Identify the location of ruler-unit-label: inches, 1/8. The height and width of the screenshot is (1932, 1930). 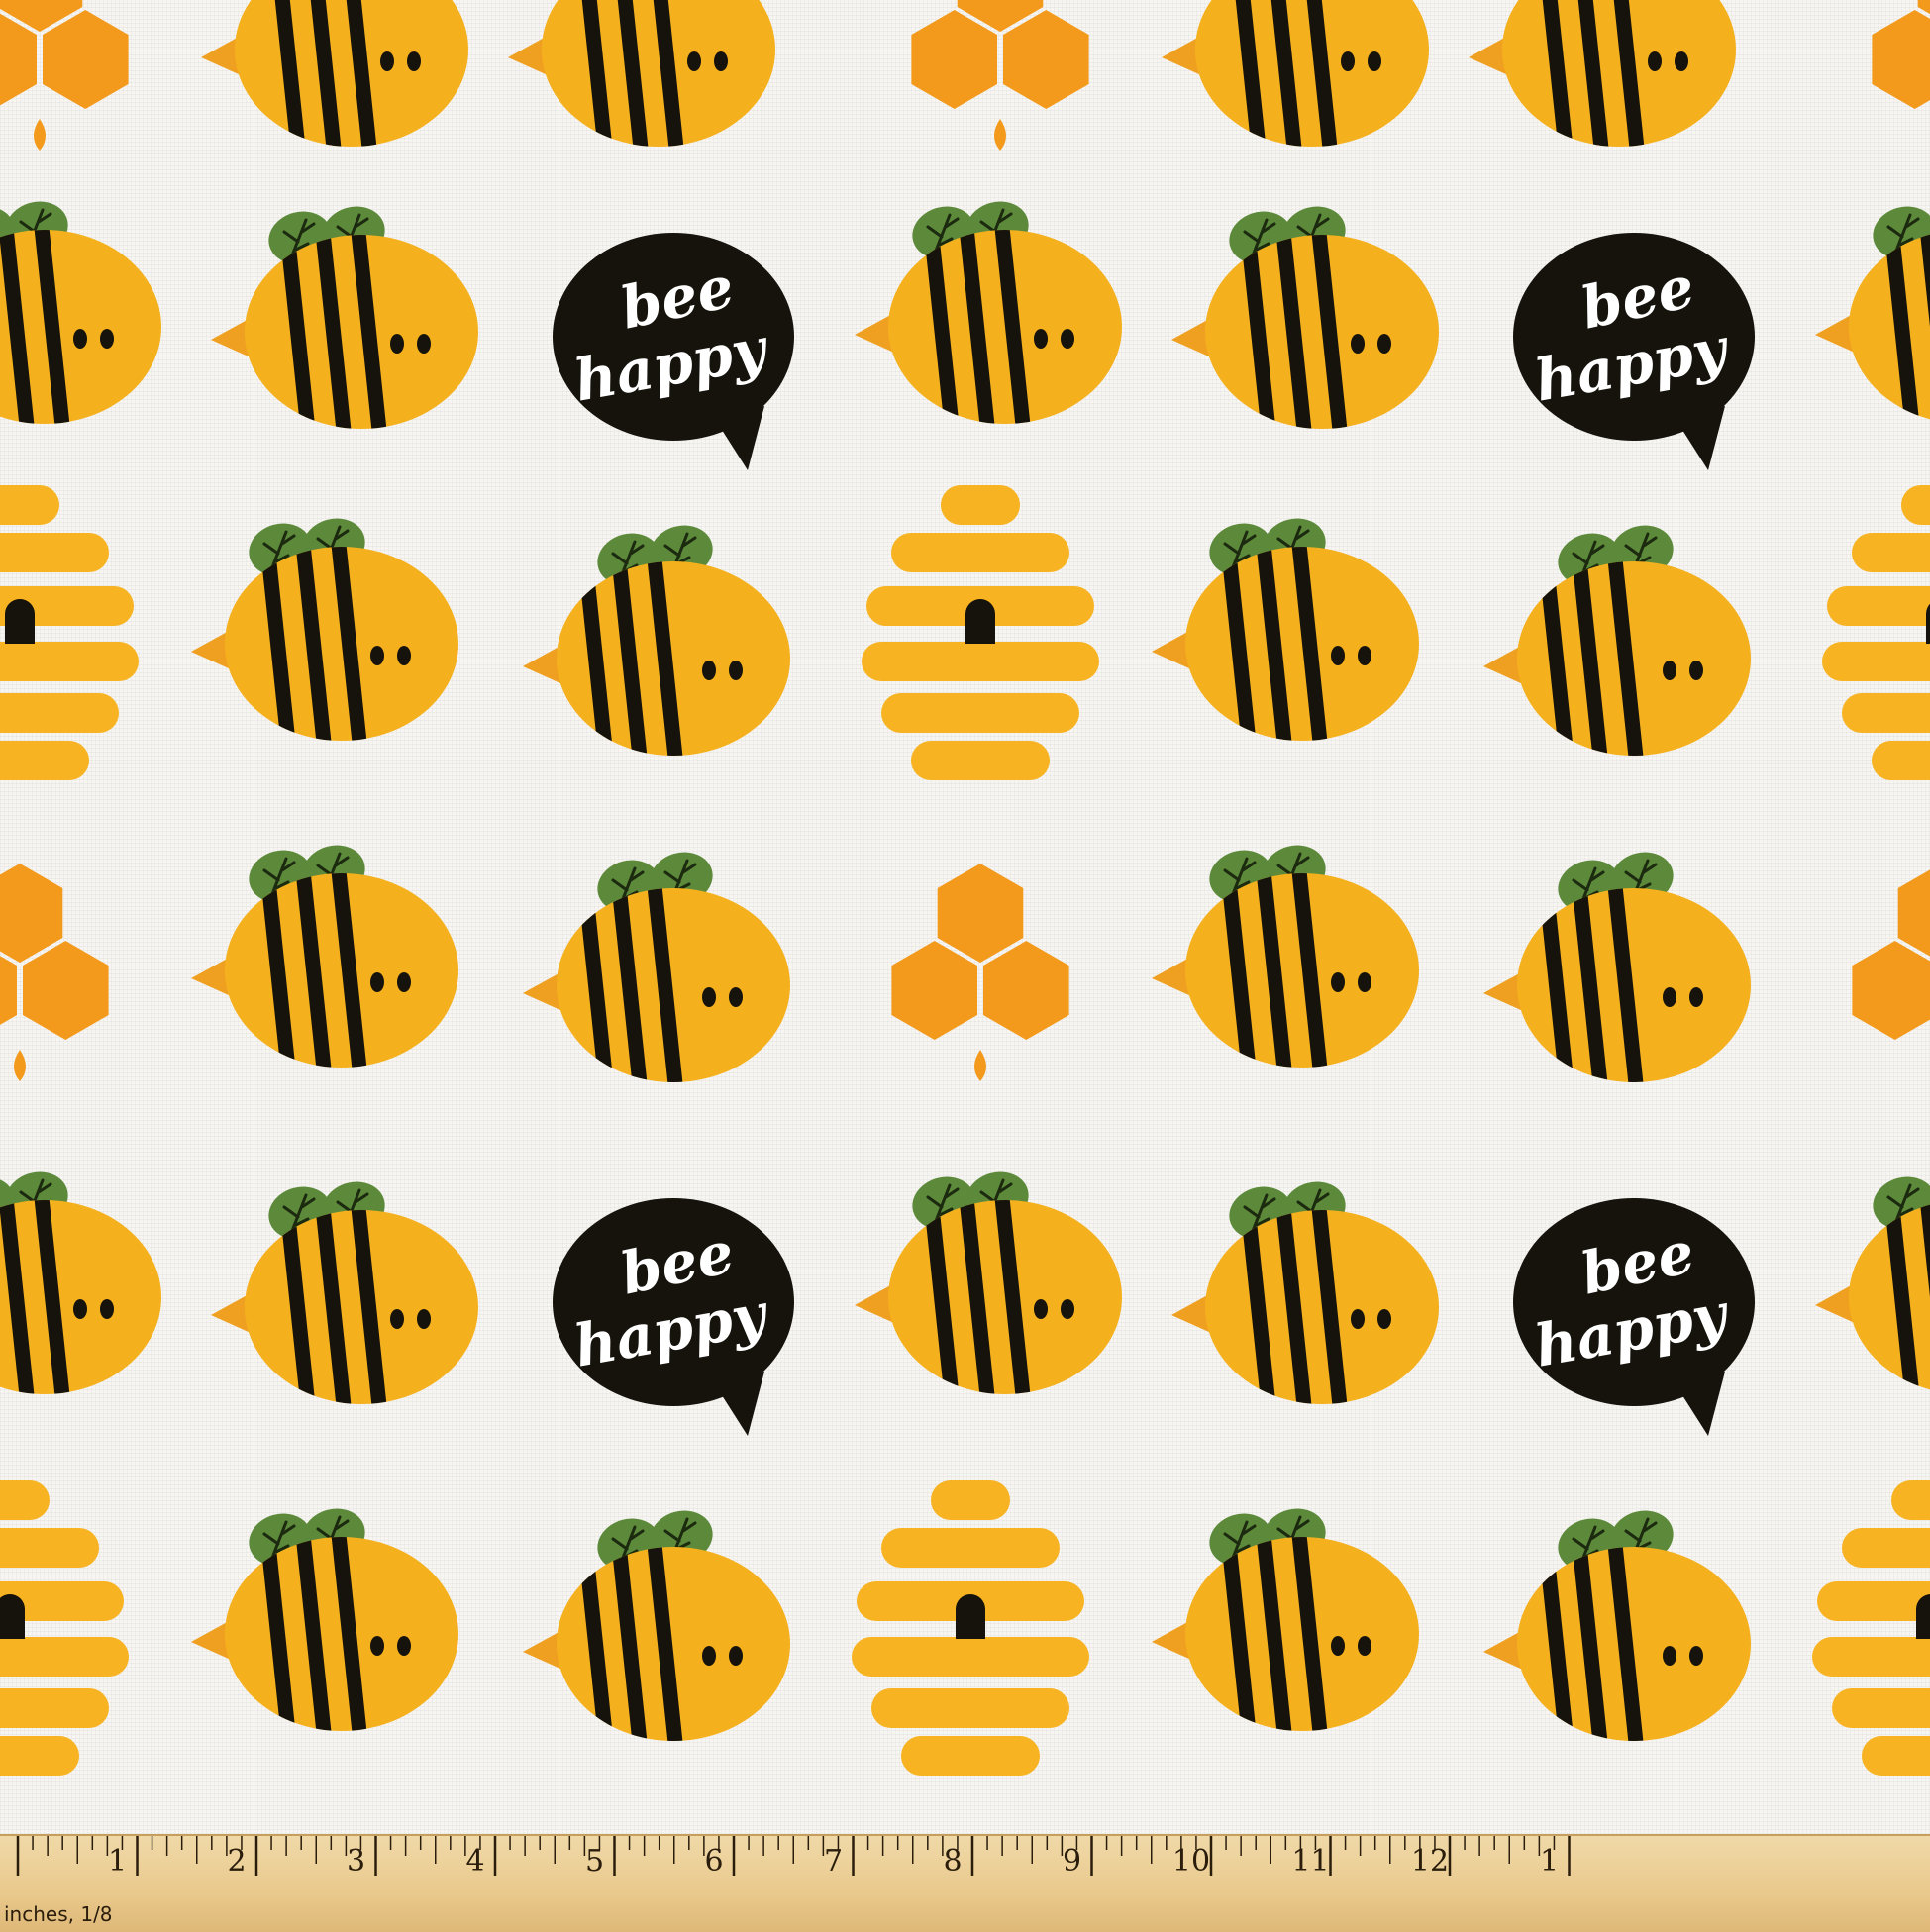
(58, 1914).